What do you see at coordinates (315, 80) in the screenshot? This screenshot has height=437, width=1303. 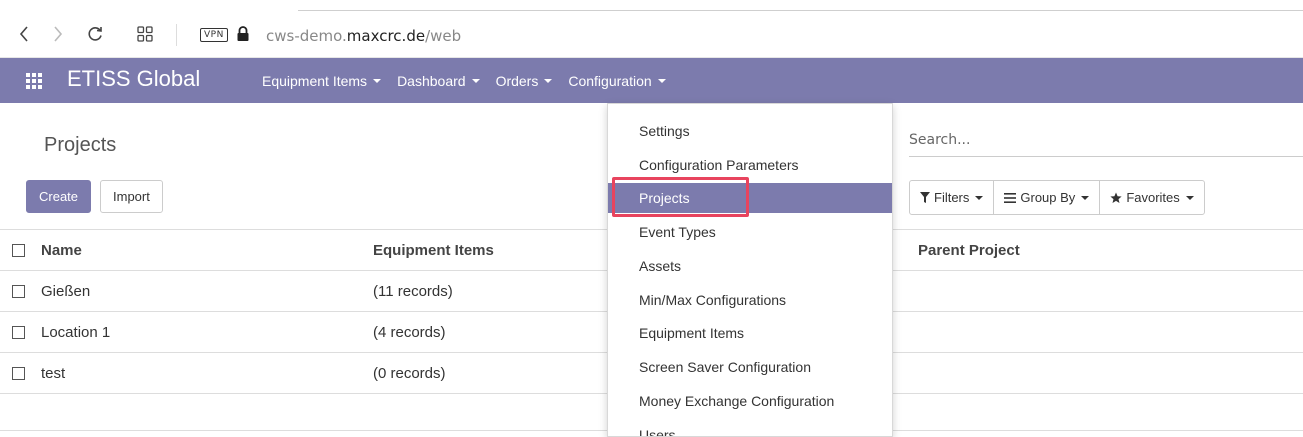 I see `menu-label: Equipment Items` at bounding box center [315, 80].